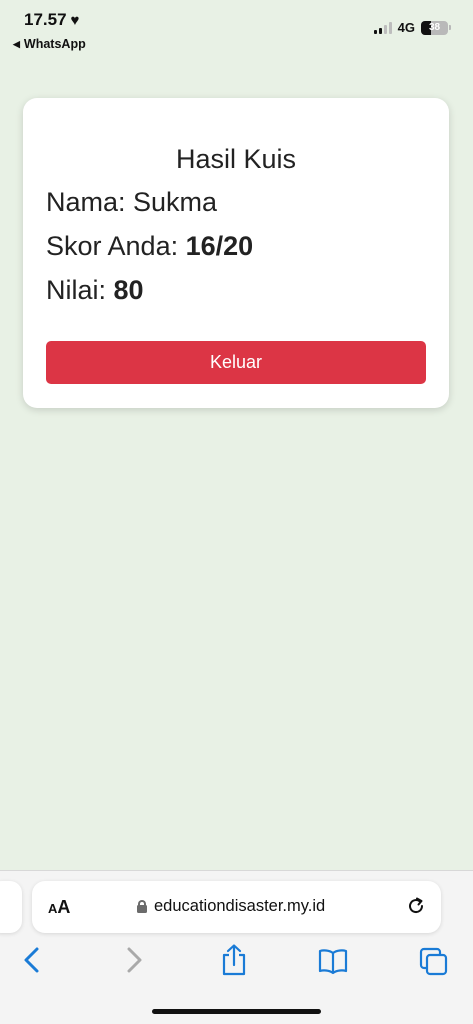  I want to click on exit-button: Keluar, so click(236, 362).